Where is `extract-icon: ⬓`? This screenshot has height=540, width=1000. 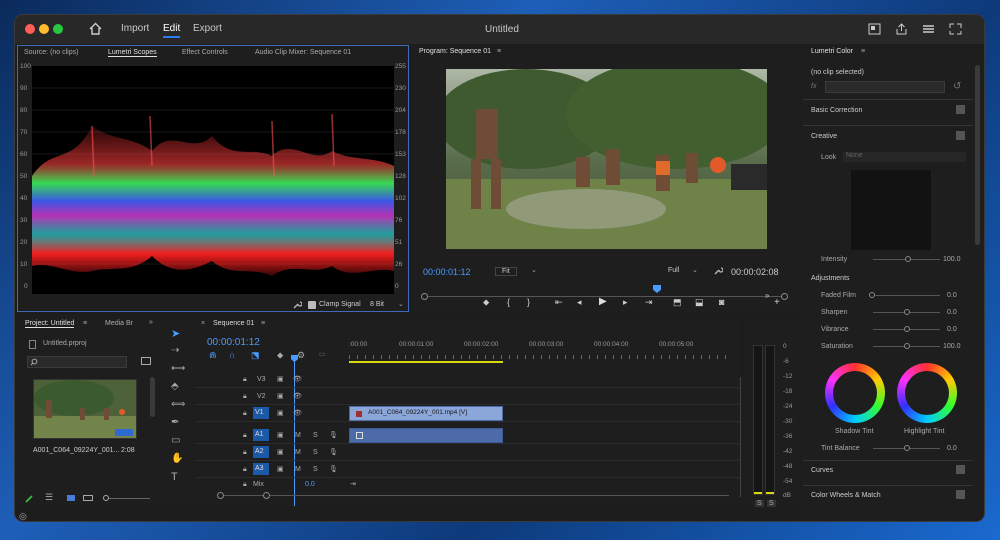 extract-icon: ⬓ is located at coordinates (699, 302).